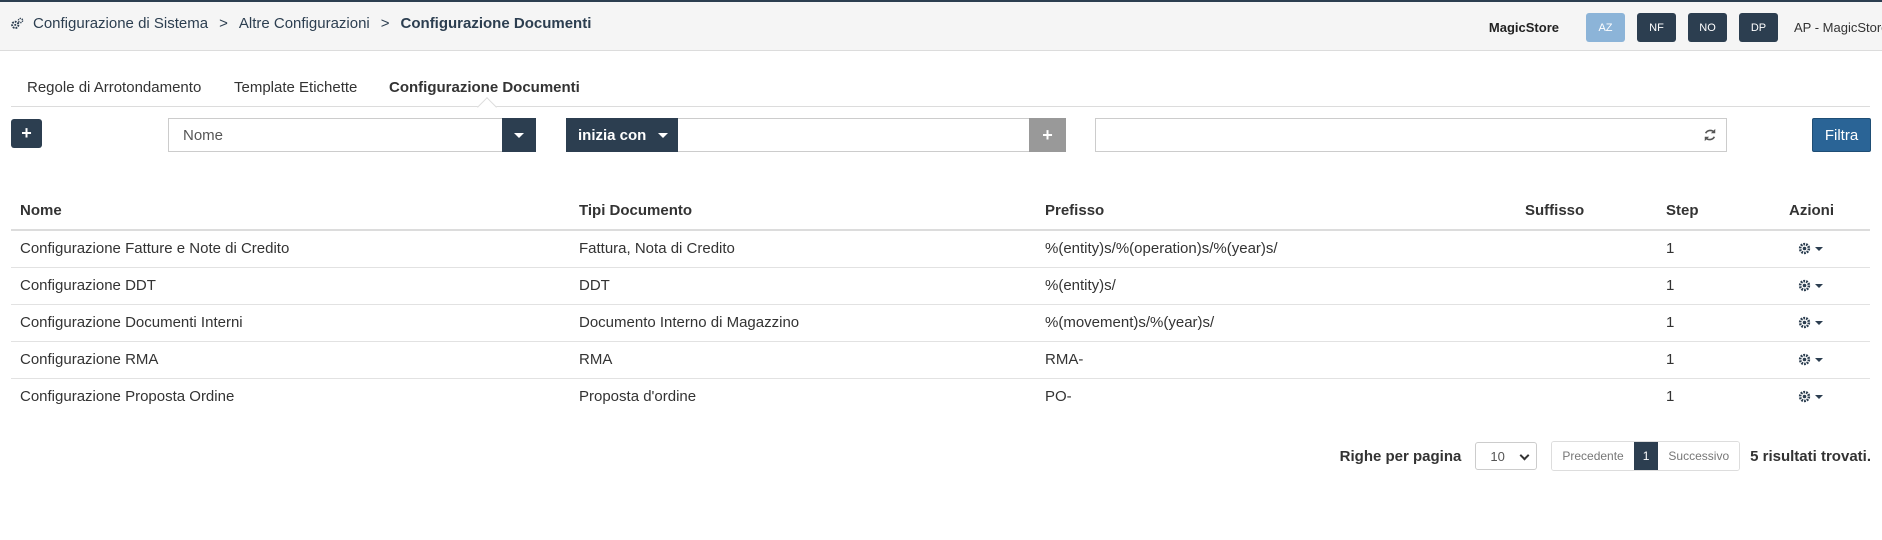  What do you see at coordinates (26, 133) in the screenshot?
I see `add-button: +` at bounding box center [26, 133].